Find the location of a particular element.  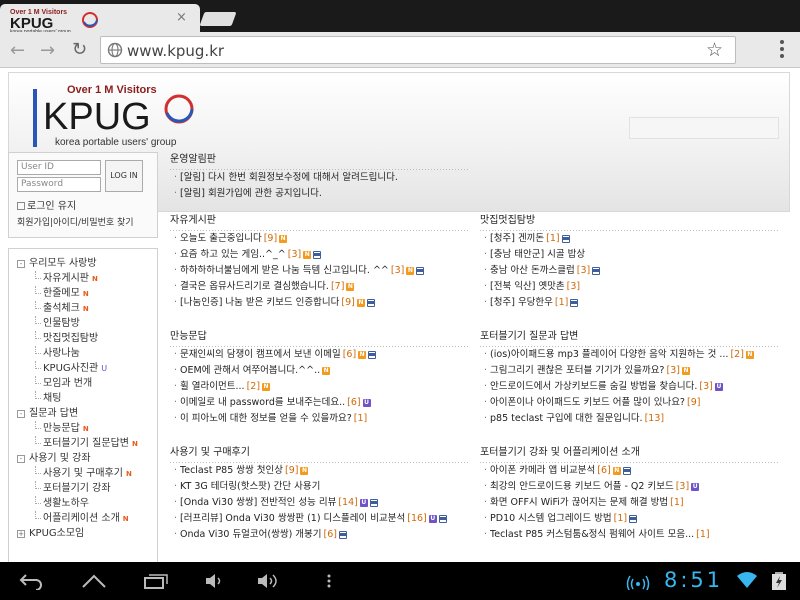

sidebar-item: + KPUG소모임 is located at coordinates (83, 533).